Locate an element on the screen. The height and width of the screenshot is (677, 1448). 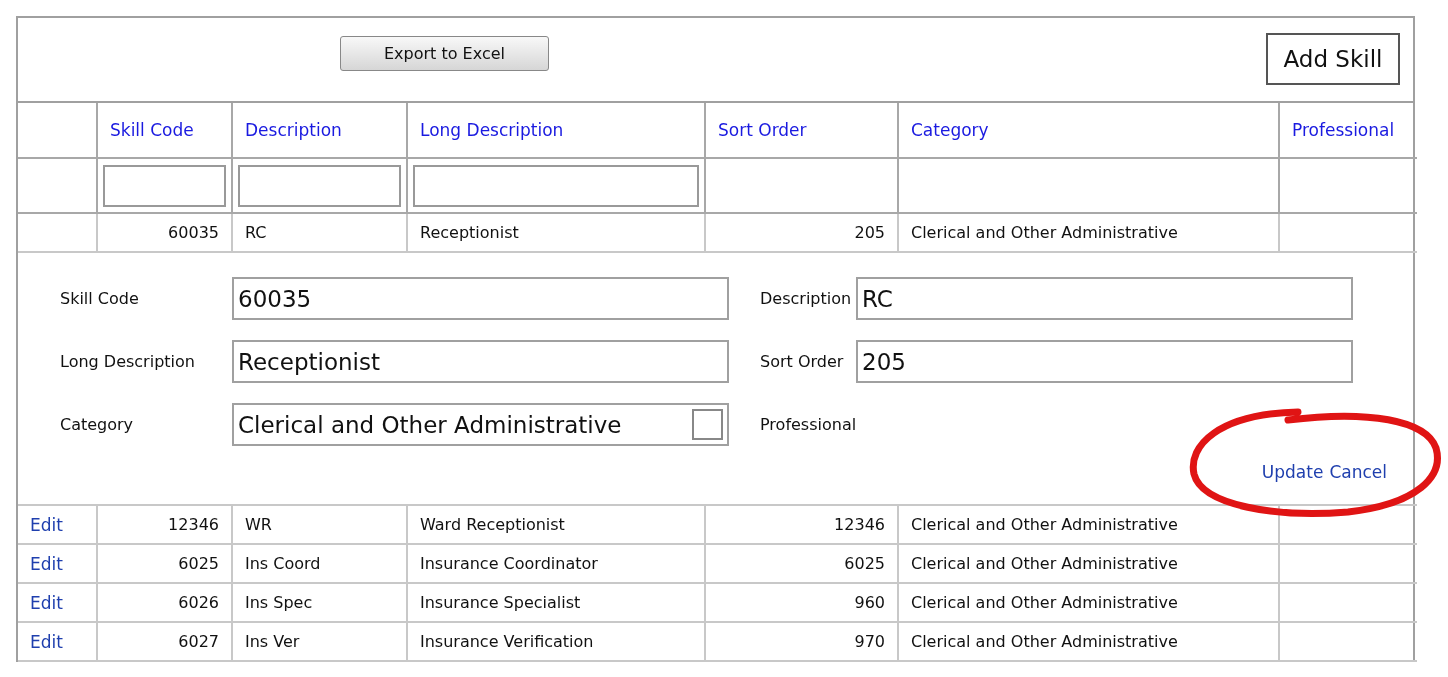
field-label: Skill Code is located at coordinates (100, 298).